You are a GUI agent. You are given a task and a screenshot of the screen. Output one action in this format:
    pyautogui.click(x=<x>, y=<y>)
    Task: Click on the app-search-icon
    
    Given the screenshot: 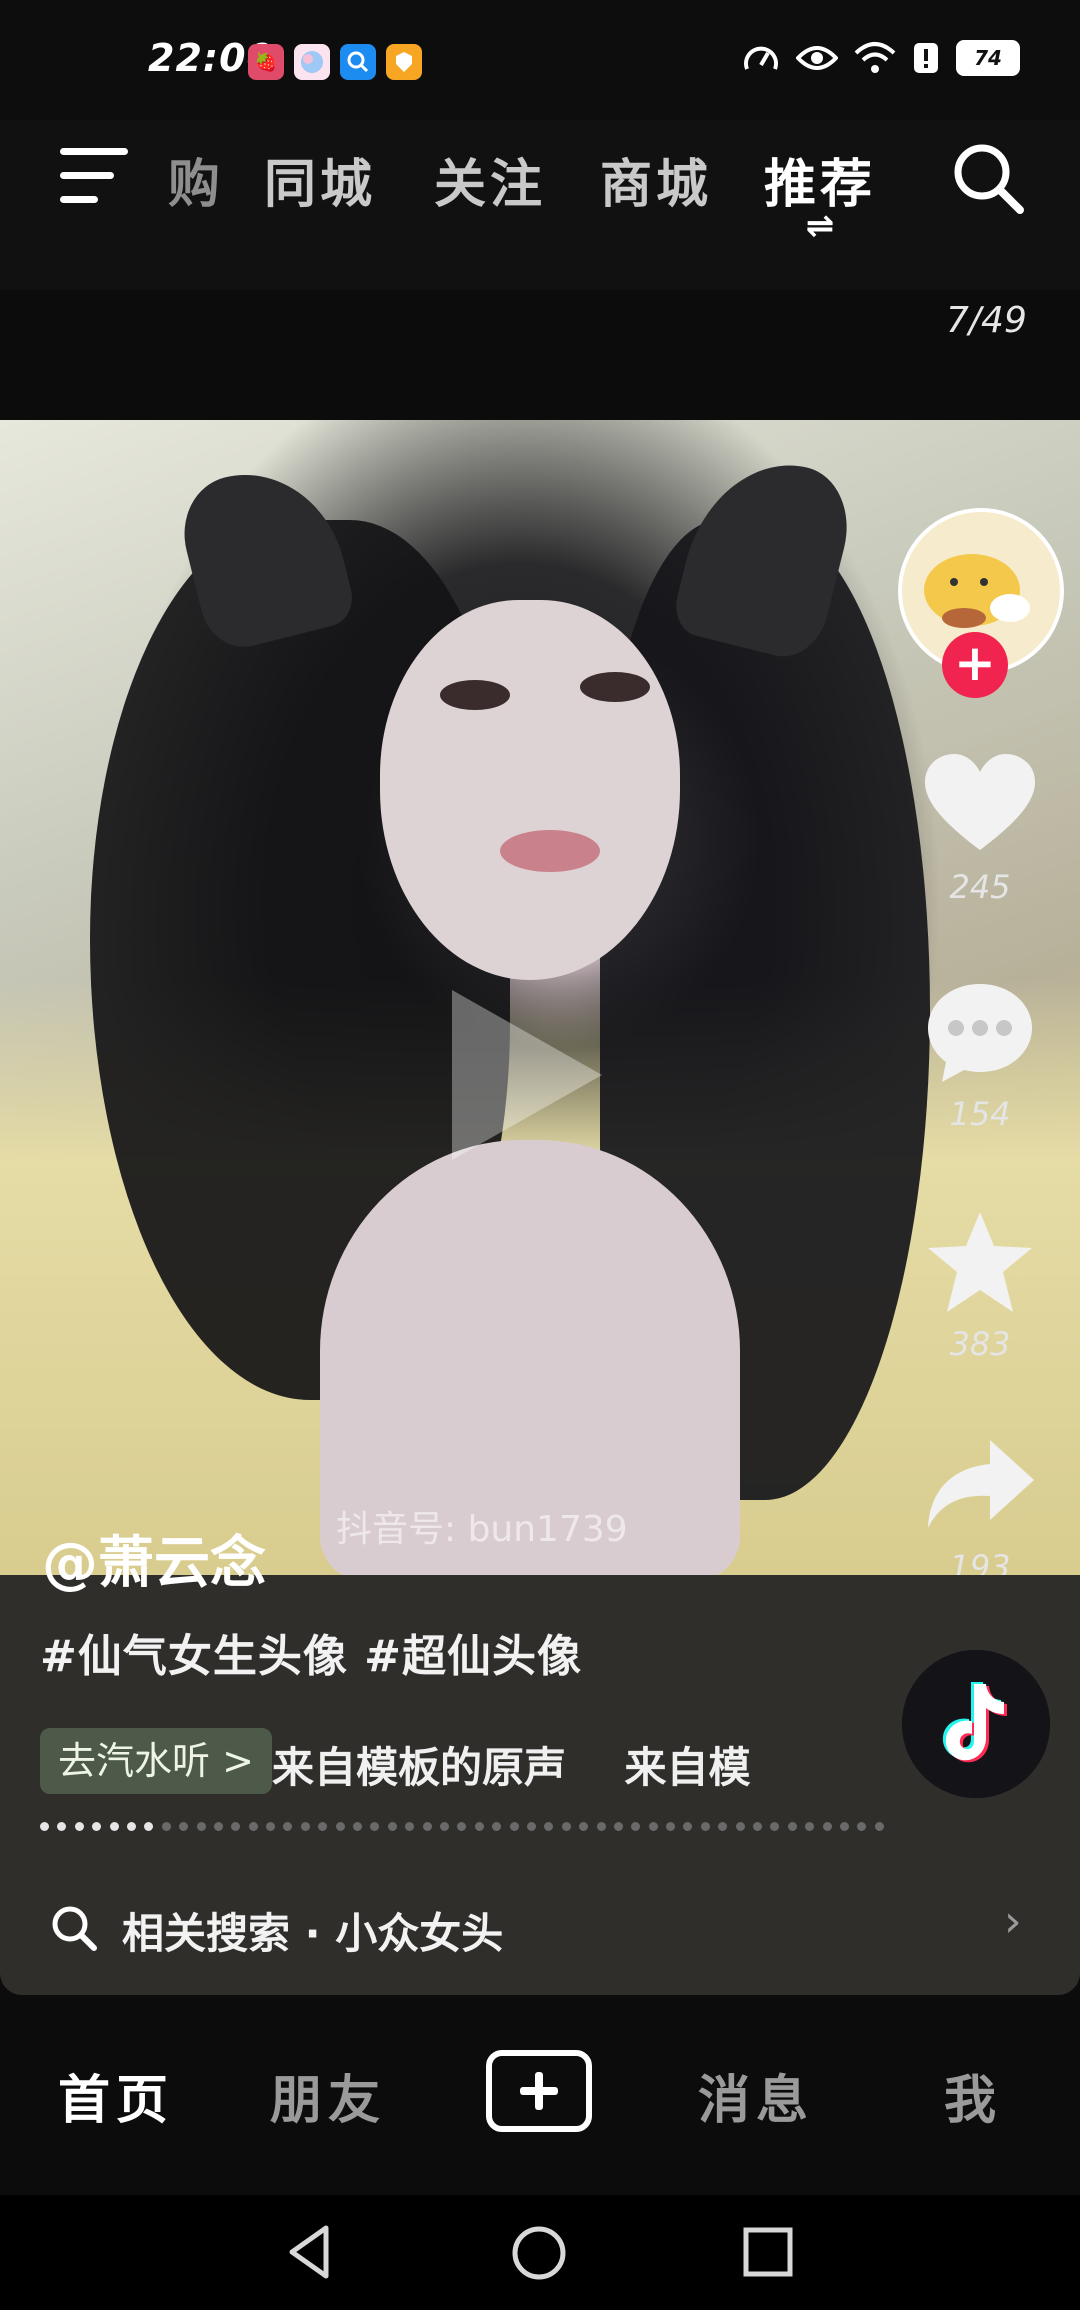 What is the action you would take?
    pyautogui.click(x=358, y=62)
    